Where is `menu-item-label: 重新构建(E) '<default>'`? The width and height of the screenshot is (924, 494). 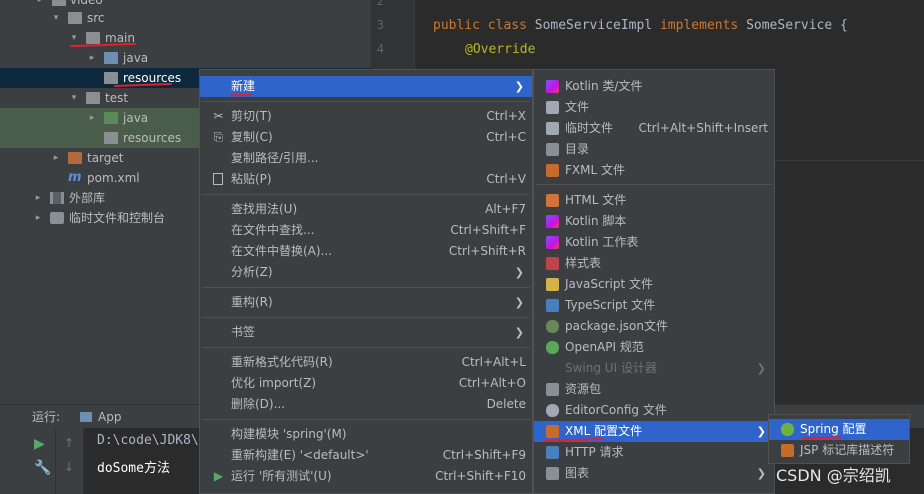
menu-item-label: 重新构建(E) '<default>' is located at coordinates (300, 455).